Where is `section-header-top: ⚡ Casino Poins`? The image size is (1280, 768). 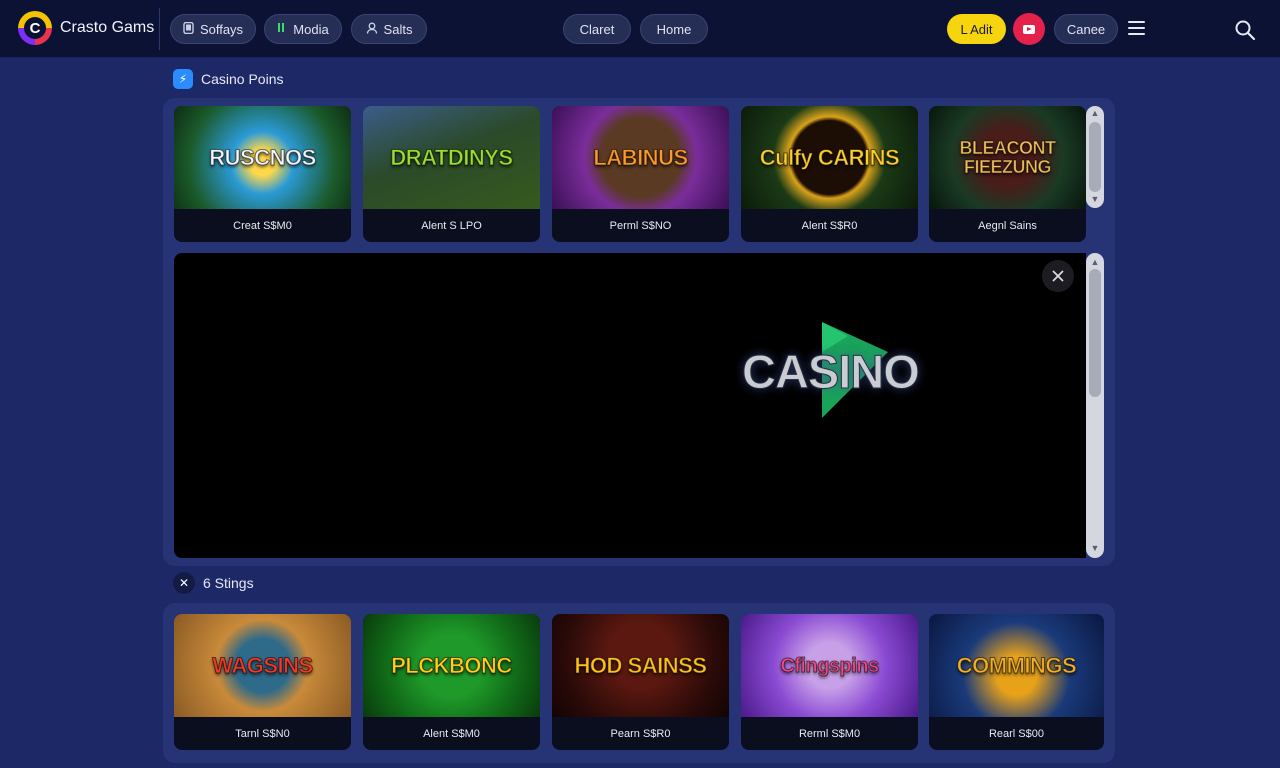
section-header-top: ⚡ Casino Poins is located at coordinates (228, 79).